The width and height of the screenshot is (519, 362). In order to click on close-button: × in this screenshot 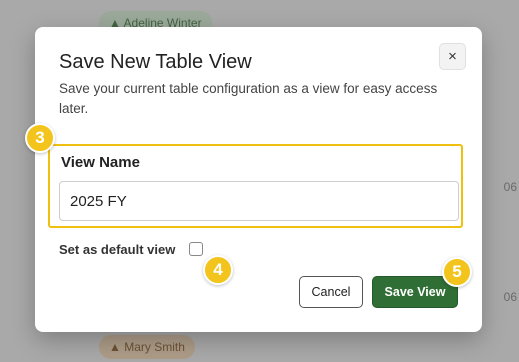, I will do `click(452, 56)`.